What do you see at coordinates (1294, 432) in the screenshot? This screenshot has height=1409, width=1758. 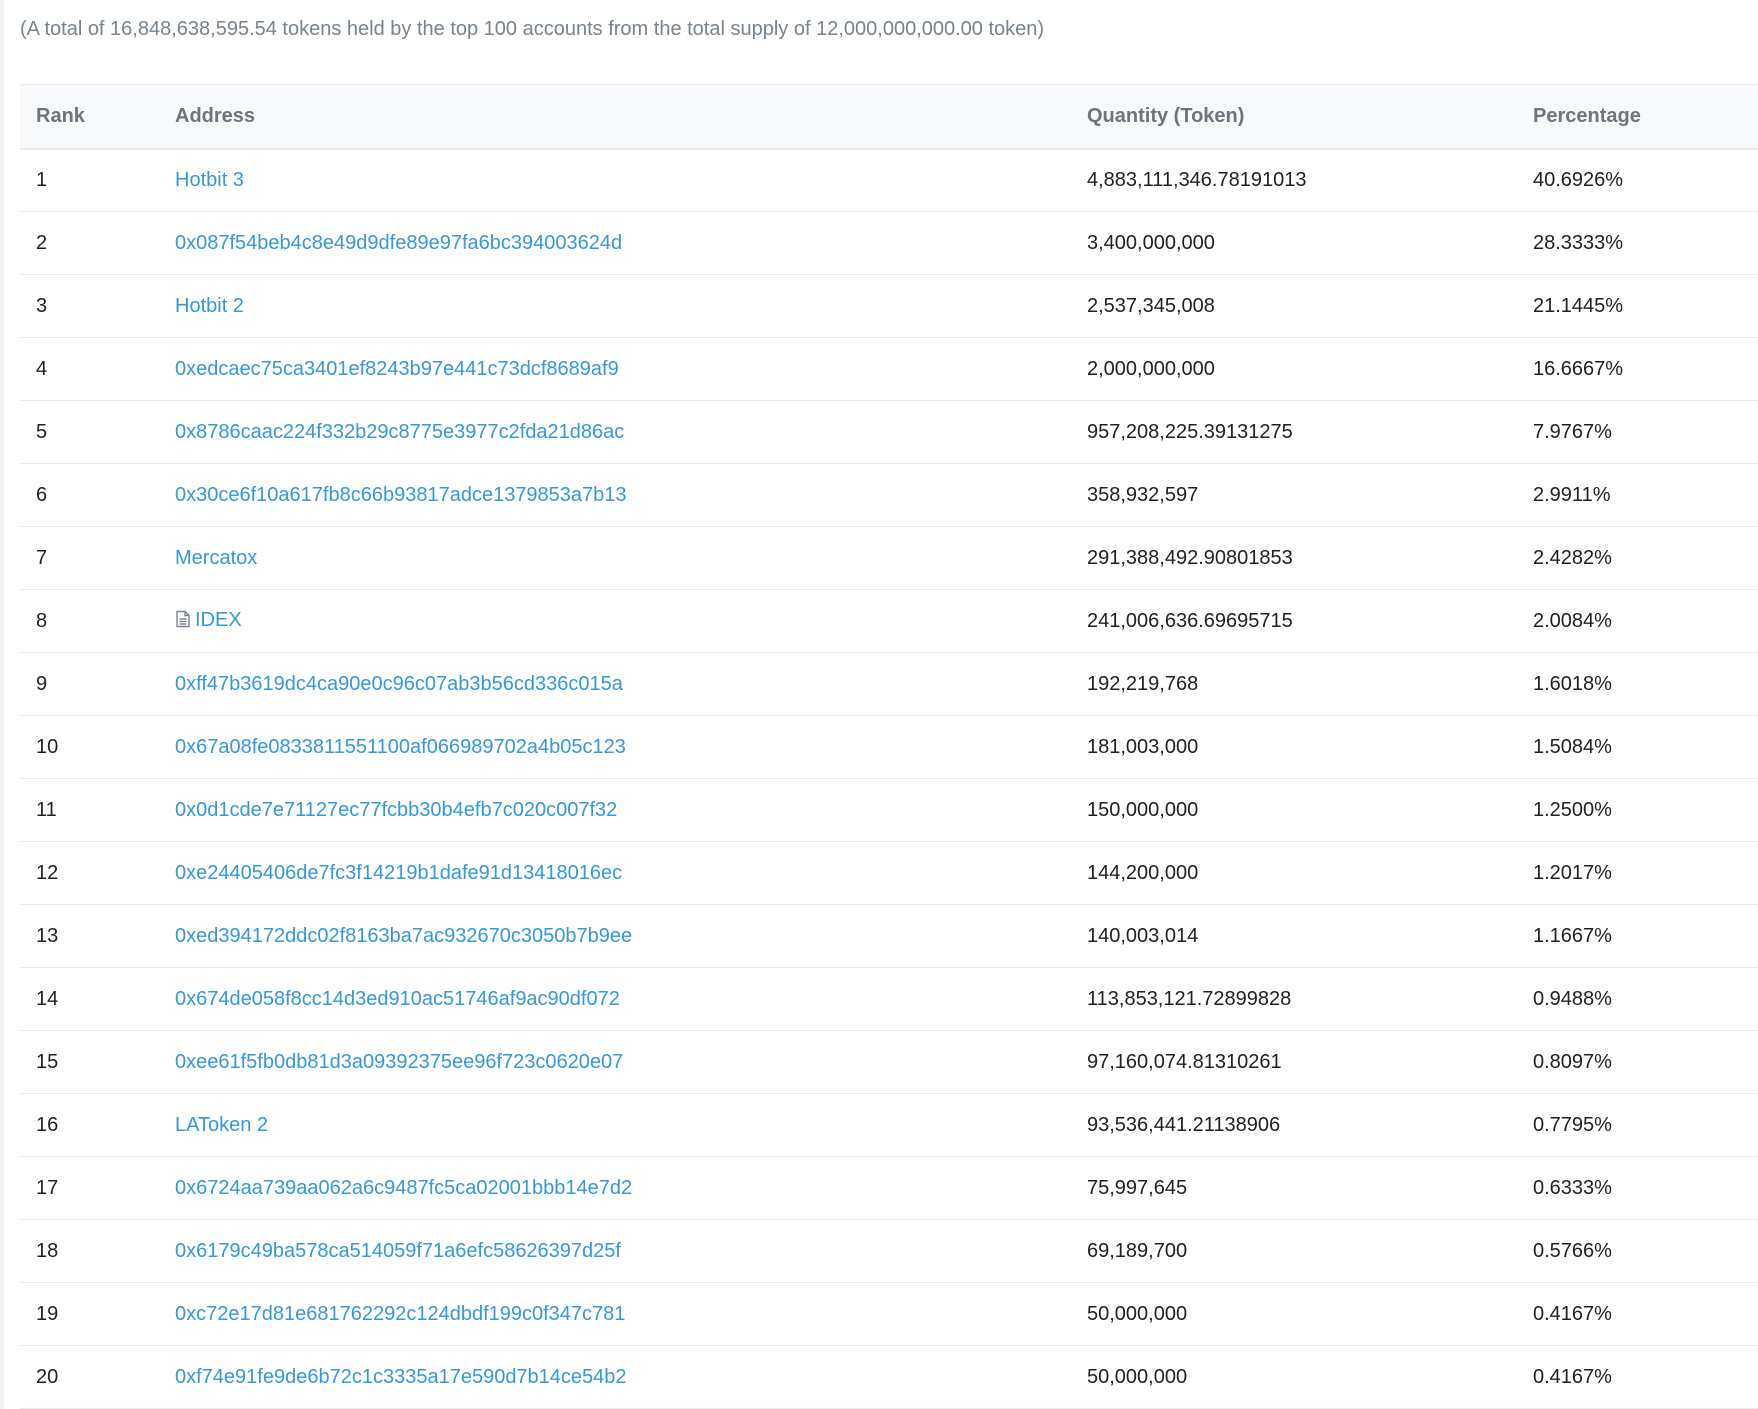 I see `quantity-cell: 957,208,225.39131275` at bounding box center [1294, 432].